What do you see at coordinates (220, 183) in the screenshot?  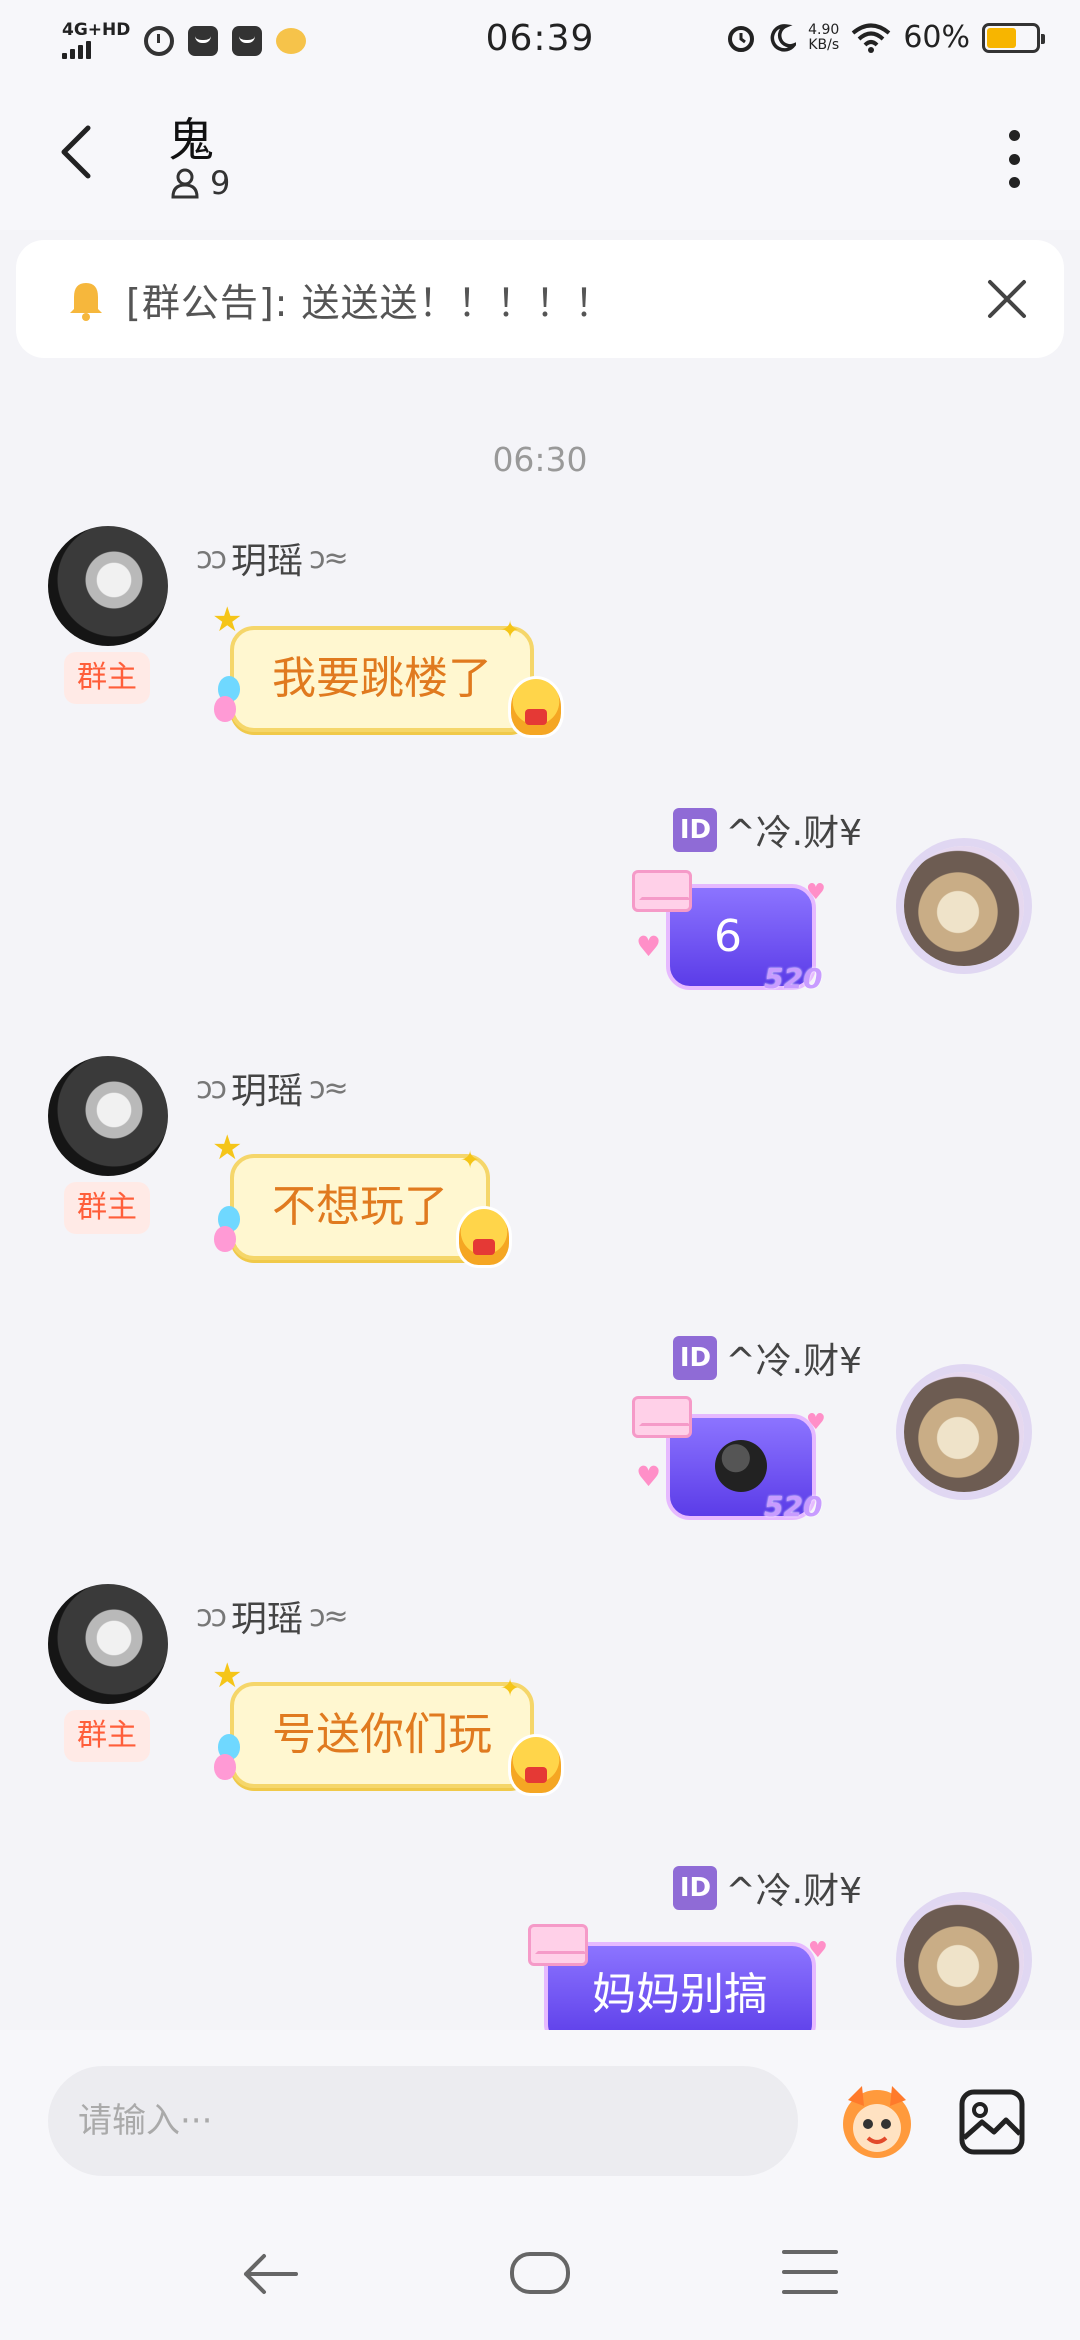 I see `member-count-value: 9` at bounding box center [220, 183].